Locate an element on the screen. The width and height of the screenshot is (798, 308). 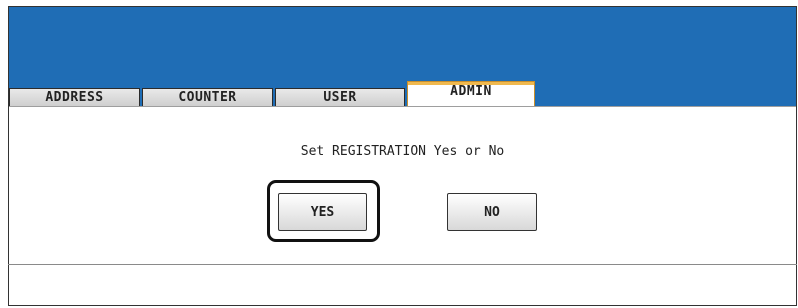
footer-divider is located at coordinates (402, 264).